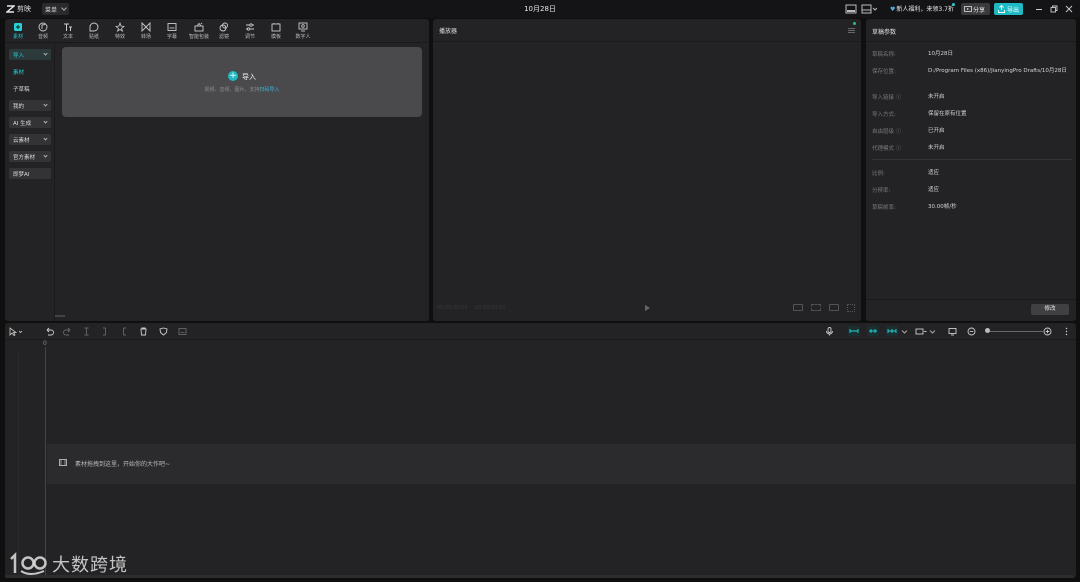 This screenshot has height=582, width=1080. Describe the element at coordinates (869, 9) in the screenshot. I see `layout-switch-icon` at that location.